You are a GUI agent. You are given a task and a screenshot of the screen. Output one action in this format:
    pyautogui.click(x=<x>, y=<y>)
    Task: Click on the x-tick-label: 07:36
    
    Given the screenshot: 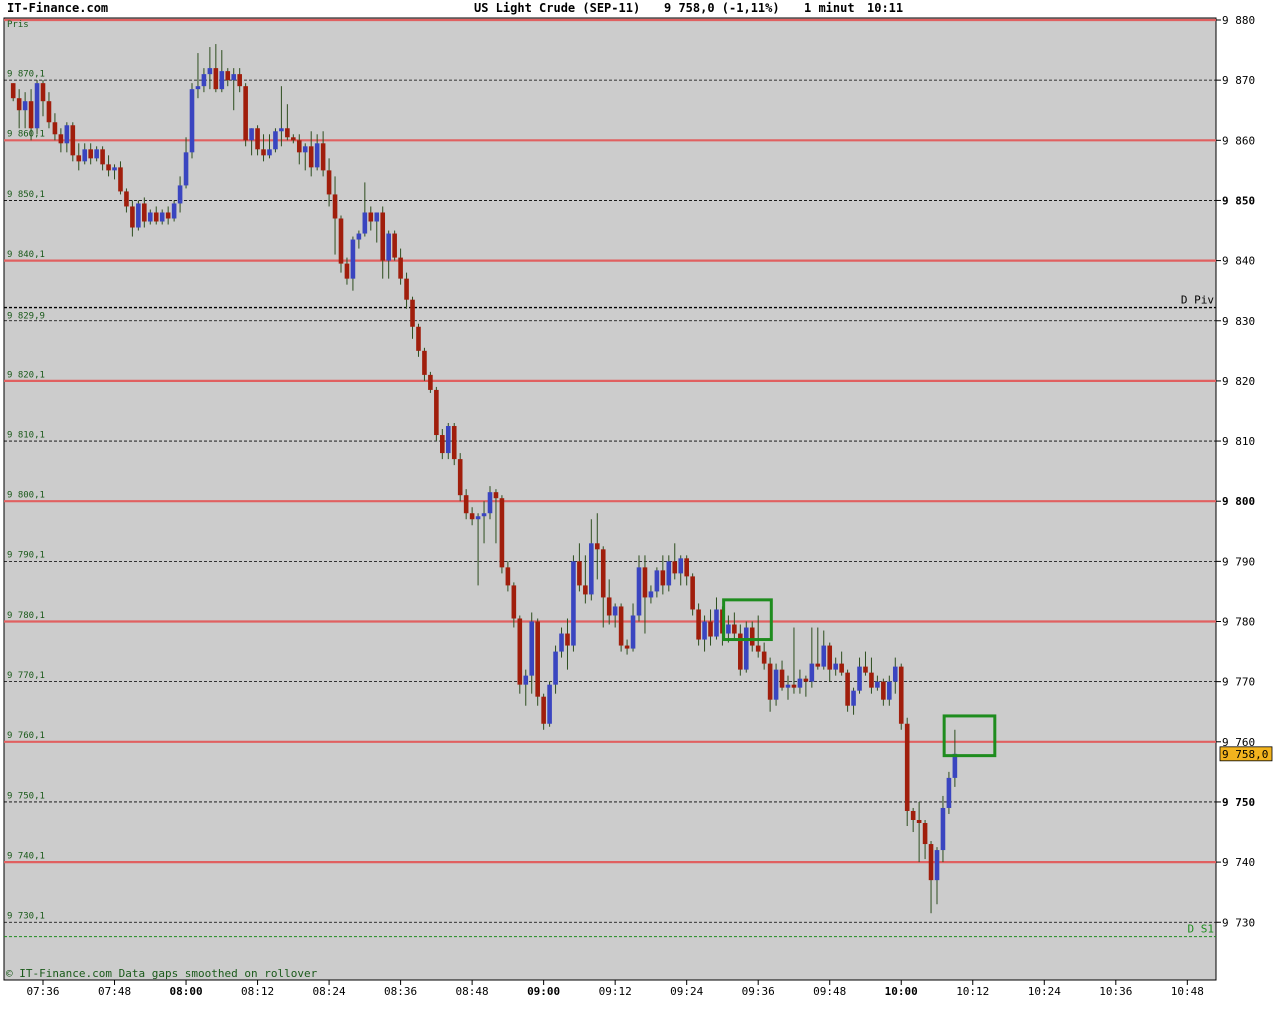 What is the action you would take?
    pyautogui.click(x=42, y=991)
    